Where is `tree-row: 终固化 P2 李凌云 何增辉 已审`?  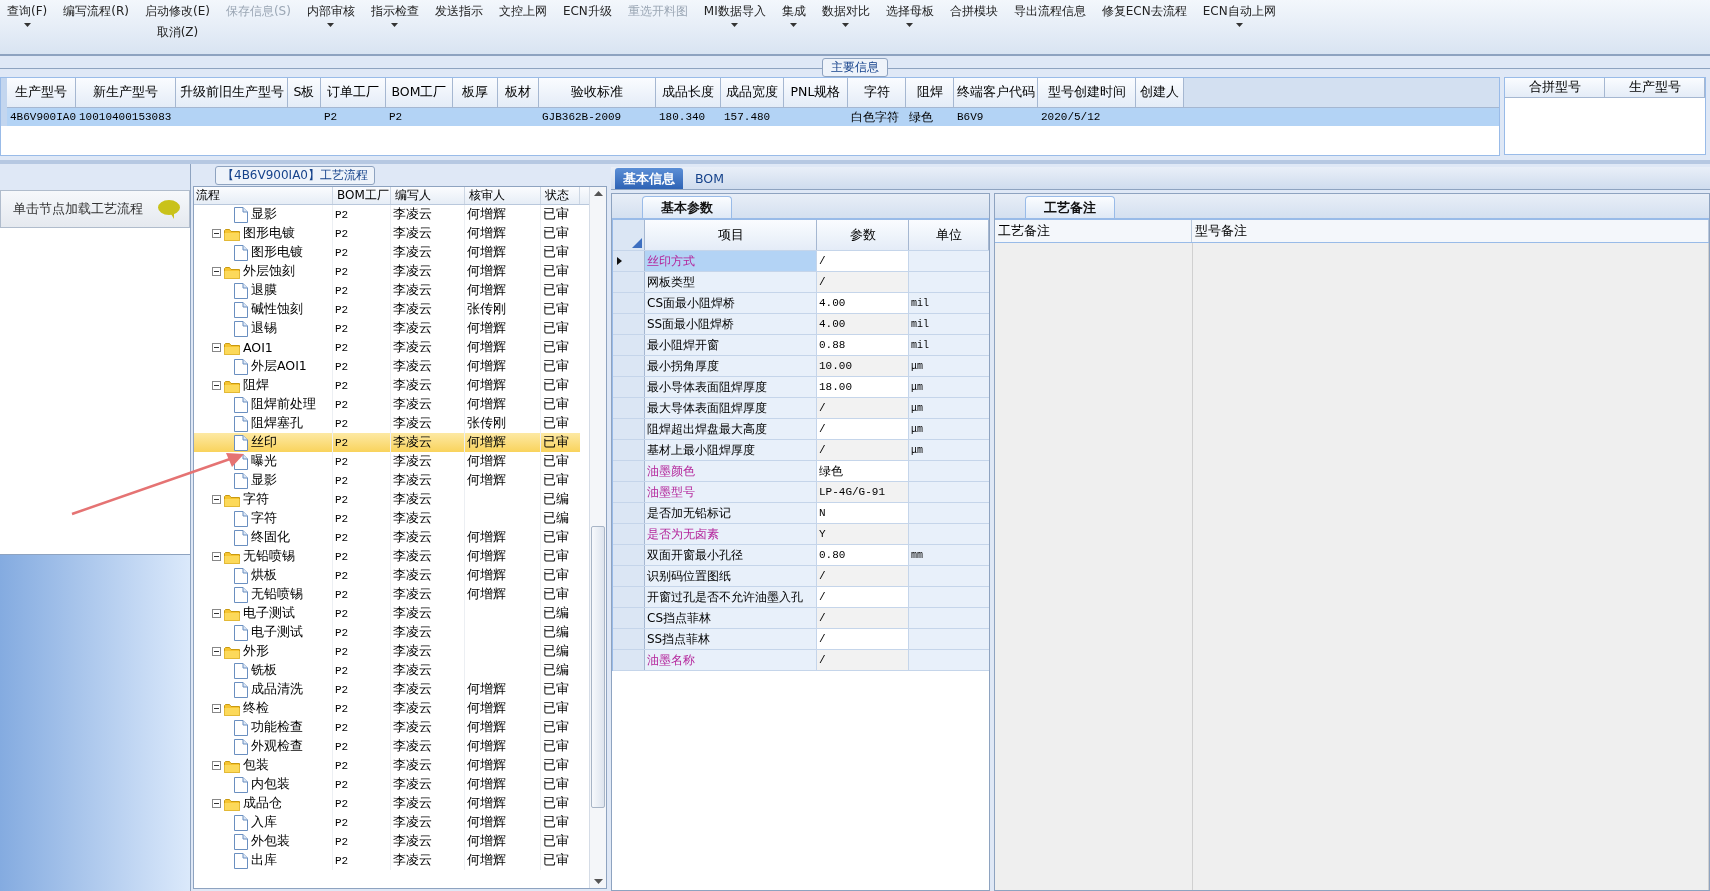
tree-row: 终固化 P2 李凌云 何增辉 已审 is located at coordinates (391, 537).